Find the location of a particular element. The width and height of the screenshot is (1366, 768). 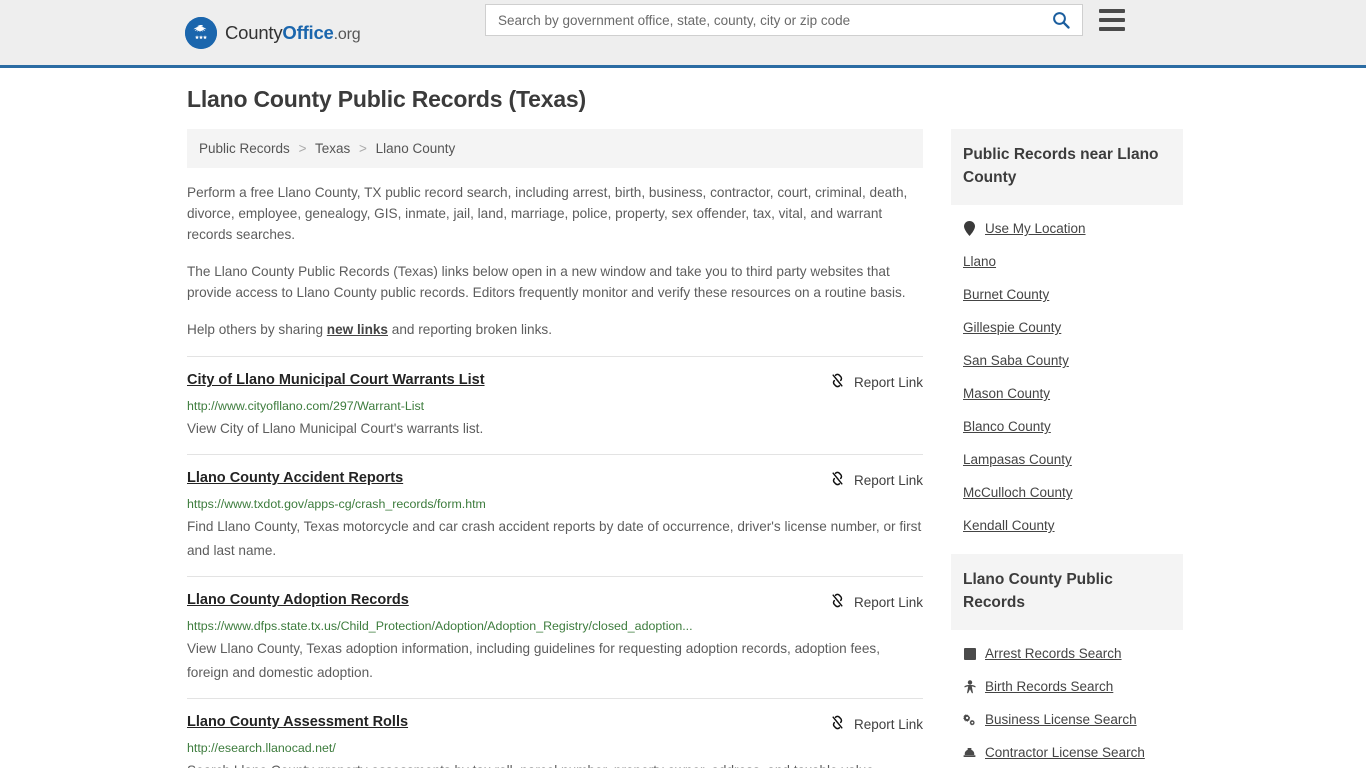

sidebar-link-gillespie-county: Gillespie County is located at coordinates (1012, 327).